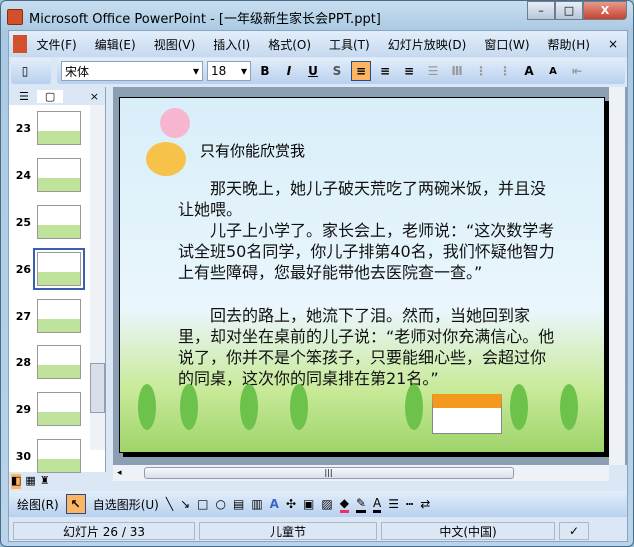 This screenshot has height=547, width=634. Describe the element at coordinates (229, 71) in the screenshot. I see `font-size-select: 18 ▾` at that location.